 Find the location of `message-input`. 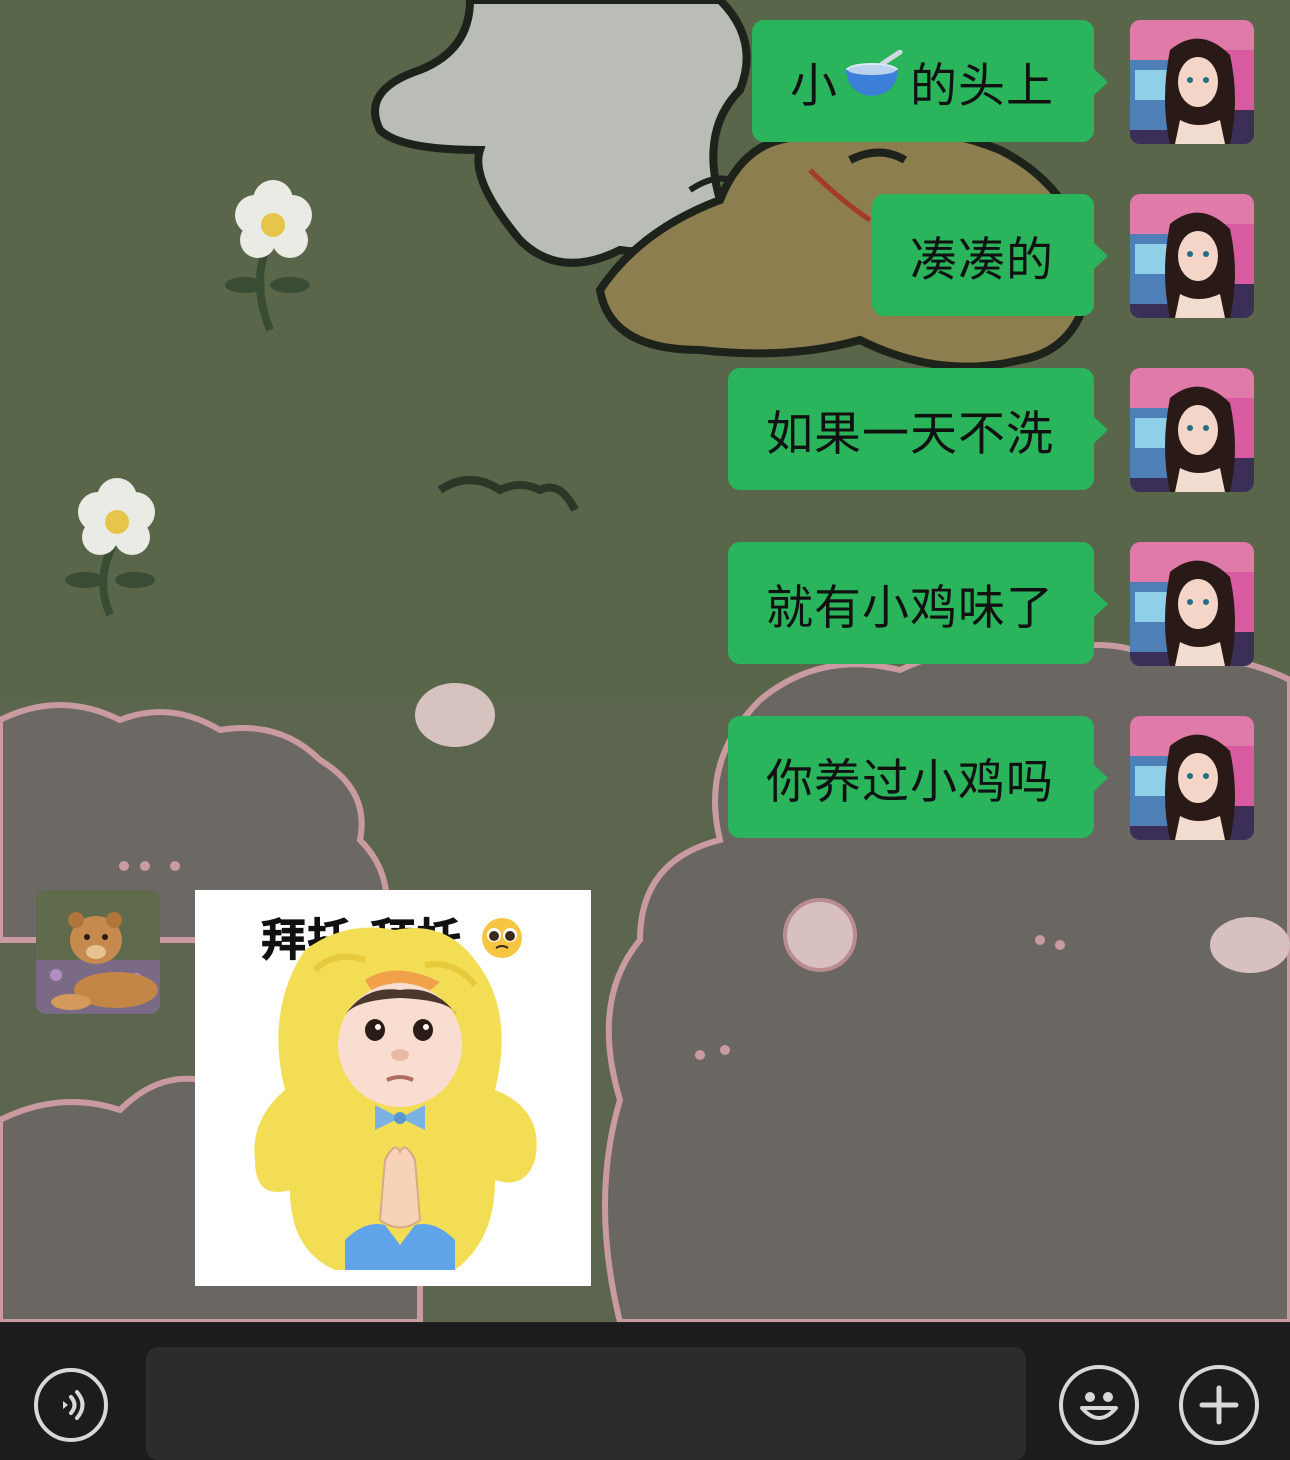

message-input is located at coordinates (586, 1403).